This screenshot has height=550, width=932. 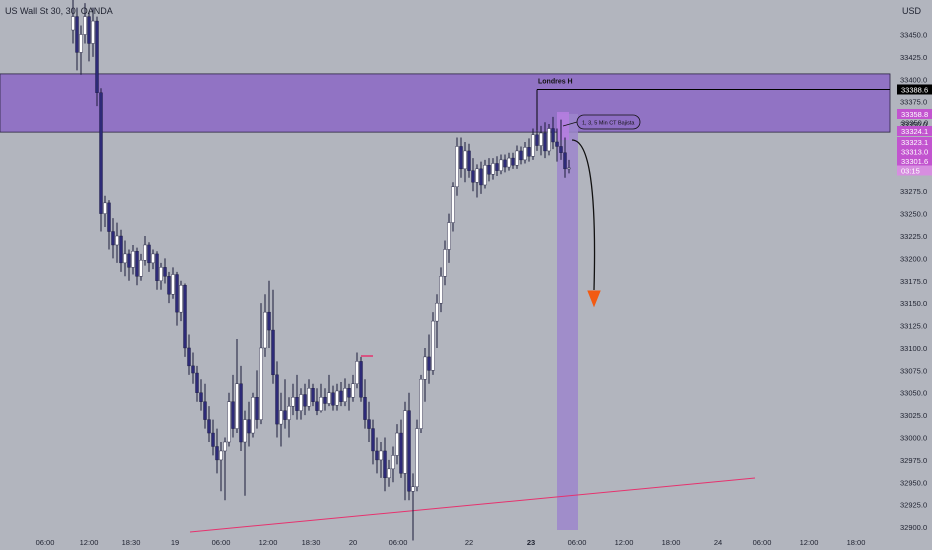 What do you see at coordinates (913, 326) in the screenshot?
I see `y-tick-label: 33125.0` at bounding box center [913, 326].